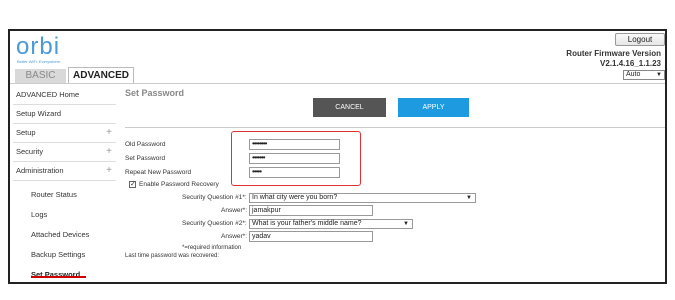  I want to click on enable-recovery-label: Enable Password Recovery, so click(179, 184).